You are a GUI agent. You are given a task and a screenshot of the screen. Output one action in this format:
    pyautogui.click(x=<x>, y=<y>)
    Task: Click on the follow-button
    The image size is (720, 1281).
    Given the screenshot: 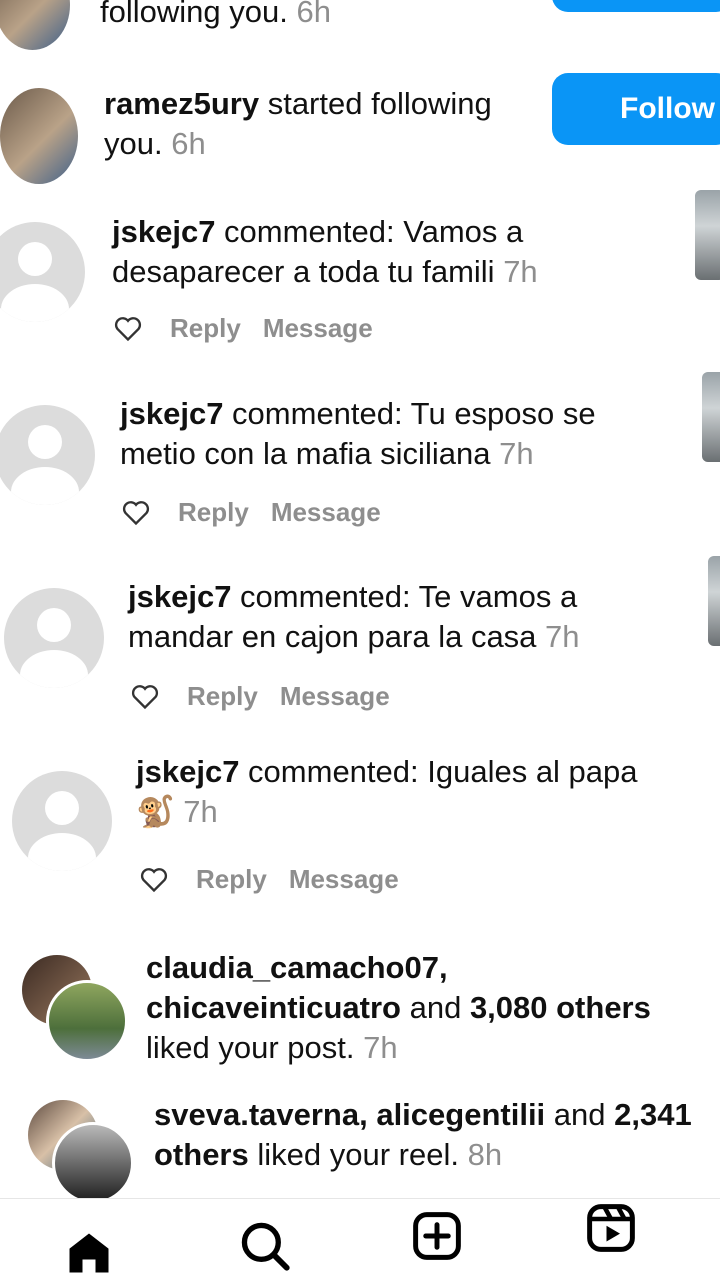 What is the action you would take?
    pyautogui.click(x=636, y=6)
    